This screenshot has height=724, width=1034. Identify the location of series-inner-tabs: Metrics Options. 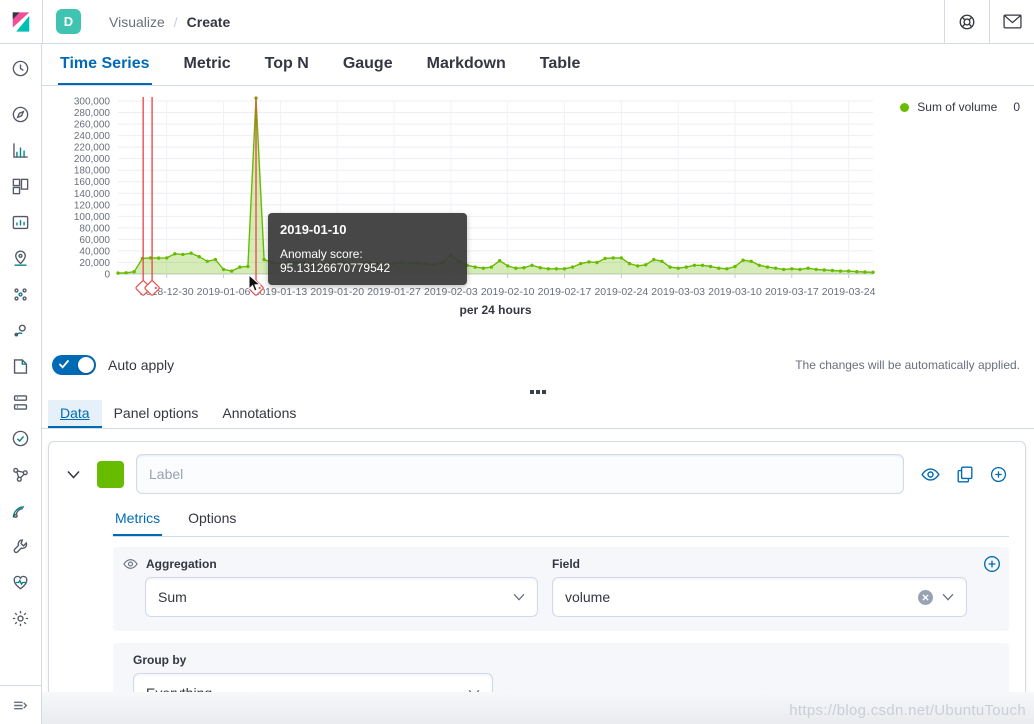
(561, 520).